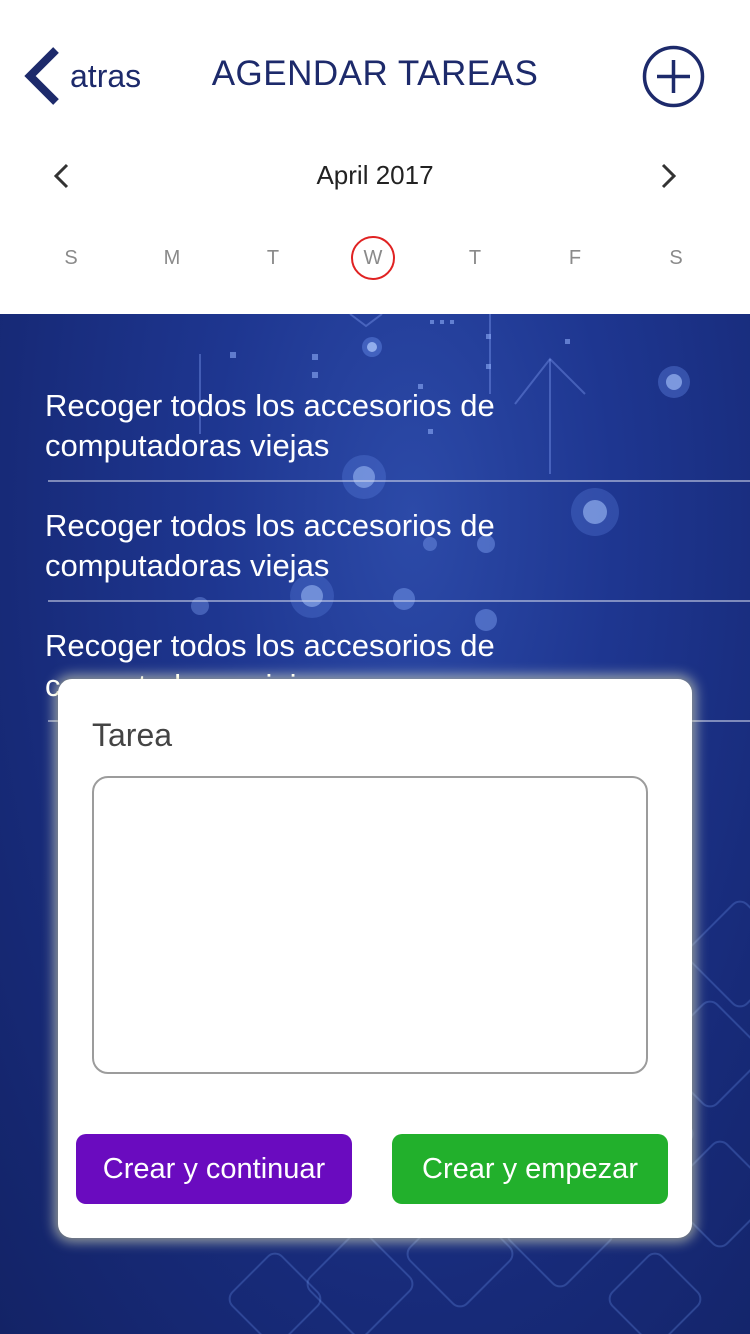 The image size is (750, 1334). Describe the element at coordinates (575, 258) in the screenshot. I see `day-friday: F` at that location.